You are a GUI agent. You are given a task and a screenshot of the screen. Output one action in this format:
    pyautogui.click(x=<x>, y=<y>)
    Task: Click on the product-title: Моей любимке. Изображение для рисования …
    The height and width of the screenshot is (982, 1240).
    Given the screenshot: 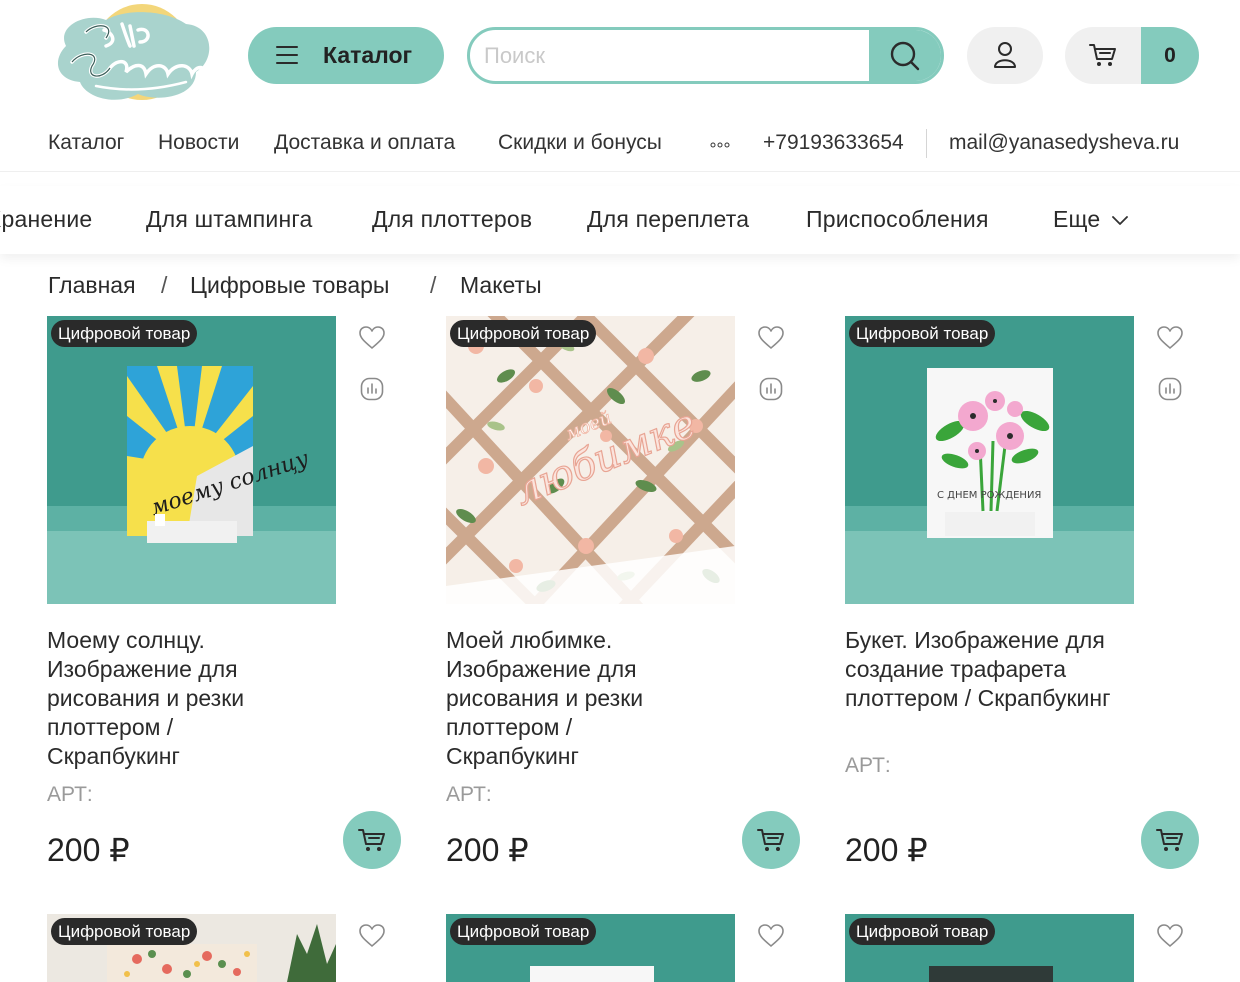 What is the action you would take?
    pyautogui.click(x=576, y=698)
    